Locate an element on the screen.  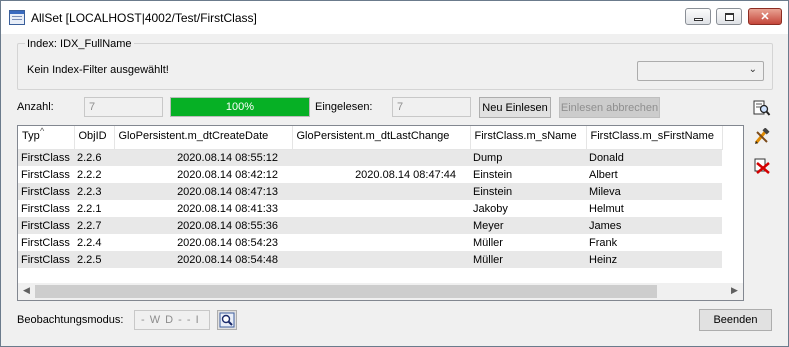
cell-create-date: 2020.08.14 08:54:23 is located at coordinates (227, 242).